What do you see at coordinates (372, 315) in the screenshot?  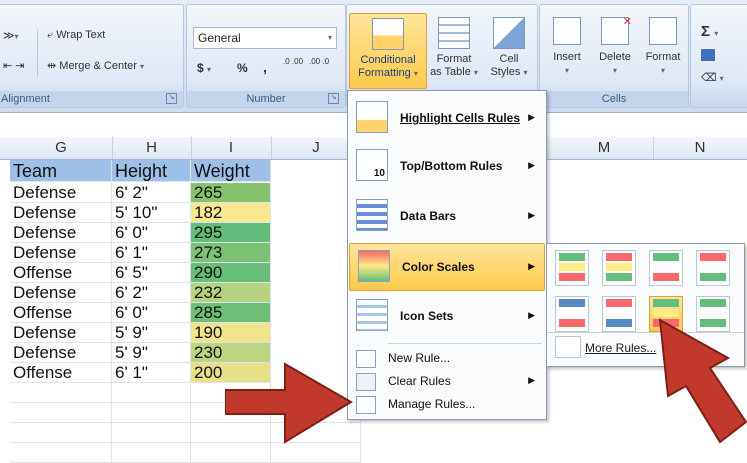 I see `icon-sets-icon` at bounding box center [372, 315].